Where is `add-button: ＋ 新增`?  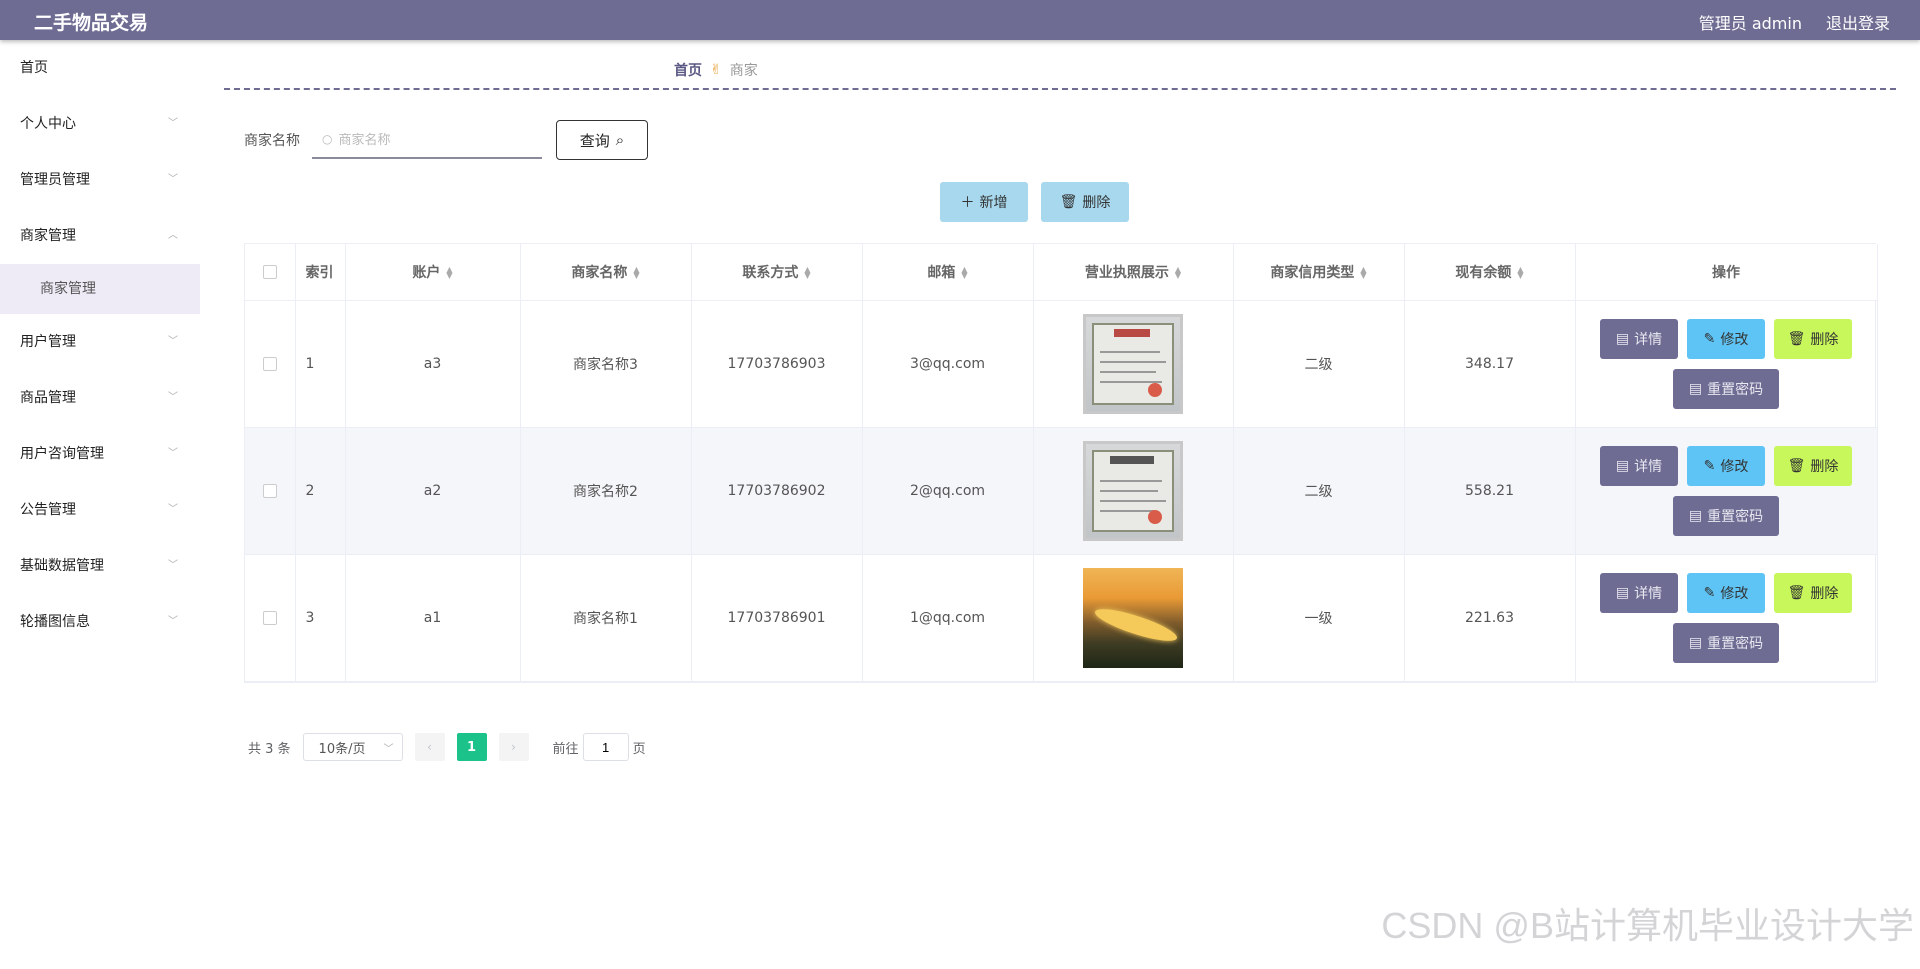
add-button: ＋ 新增 is located at coordinates (984, 202).